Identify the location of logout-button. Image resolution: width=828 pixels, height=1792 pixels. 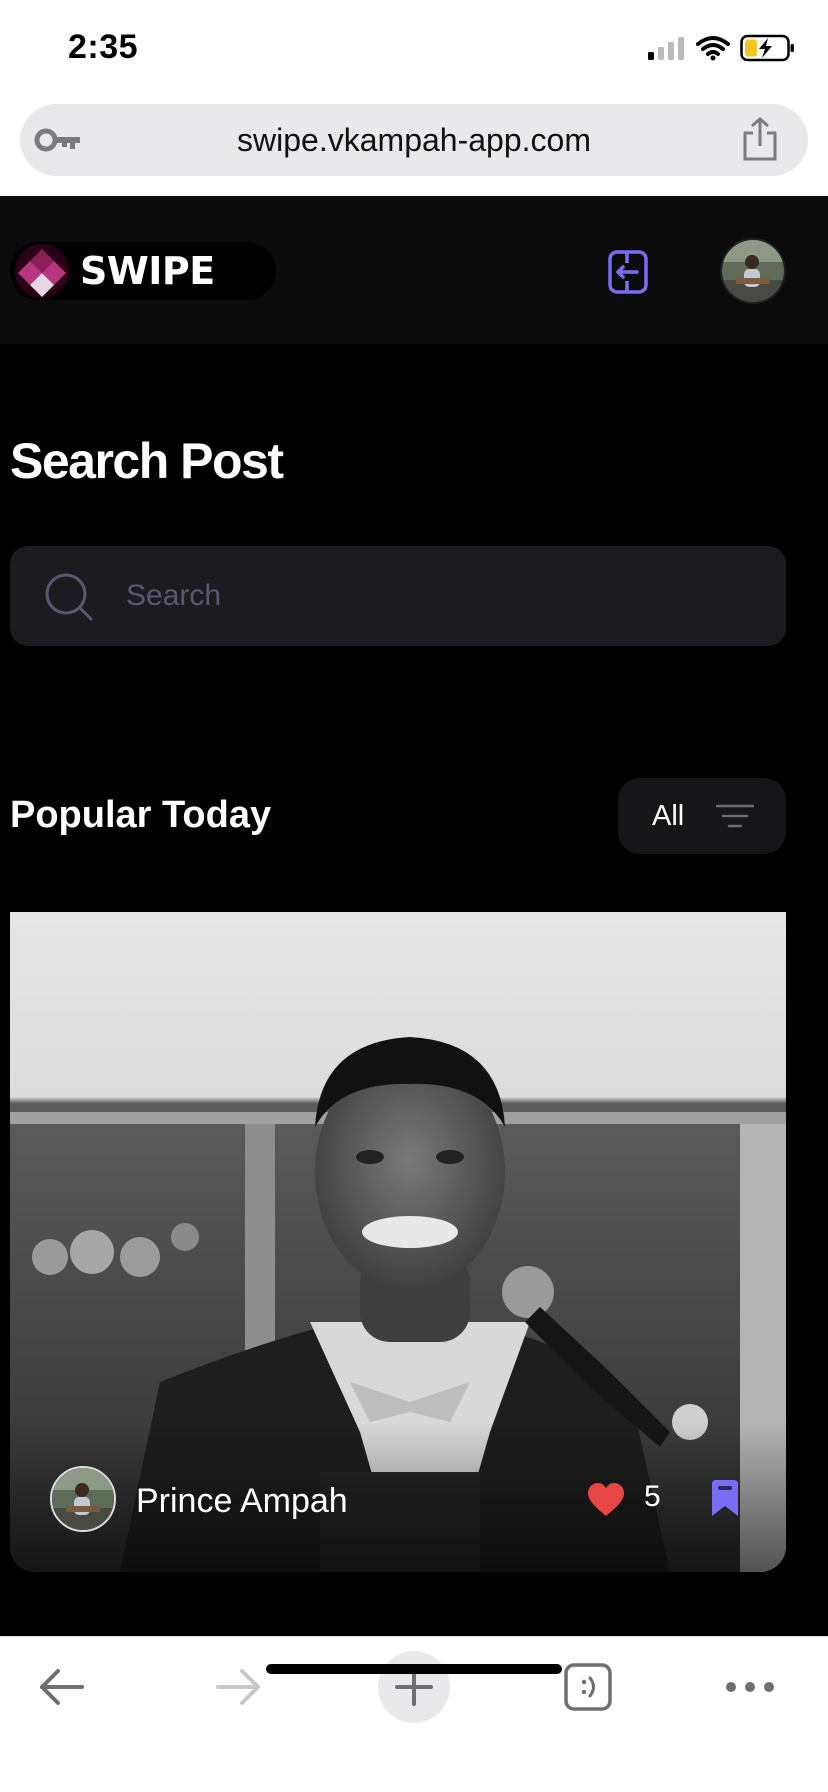
(628, 272).